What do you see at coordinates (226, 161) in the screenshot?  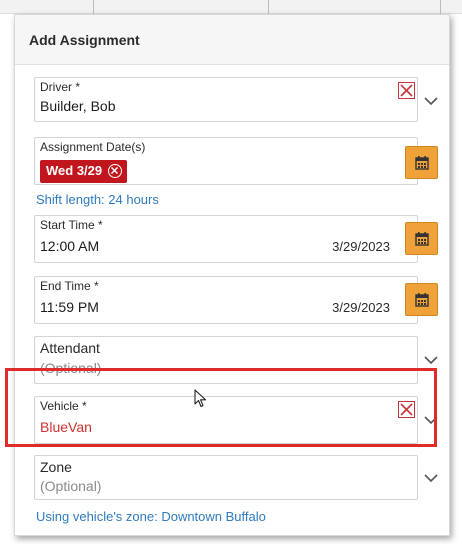 I see `assignment-dates-field: Assignment Date(s) Wed 3/29` at bounding box center [226, 161].